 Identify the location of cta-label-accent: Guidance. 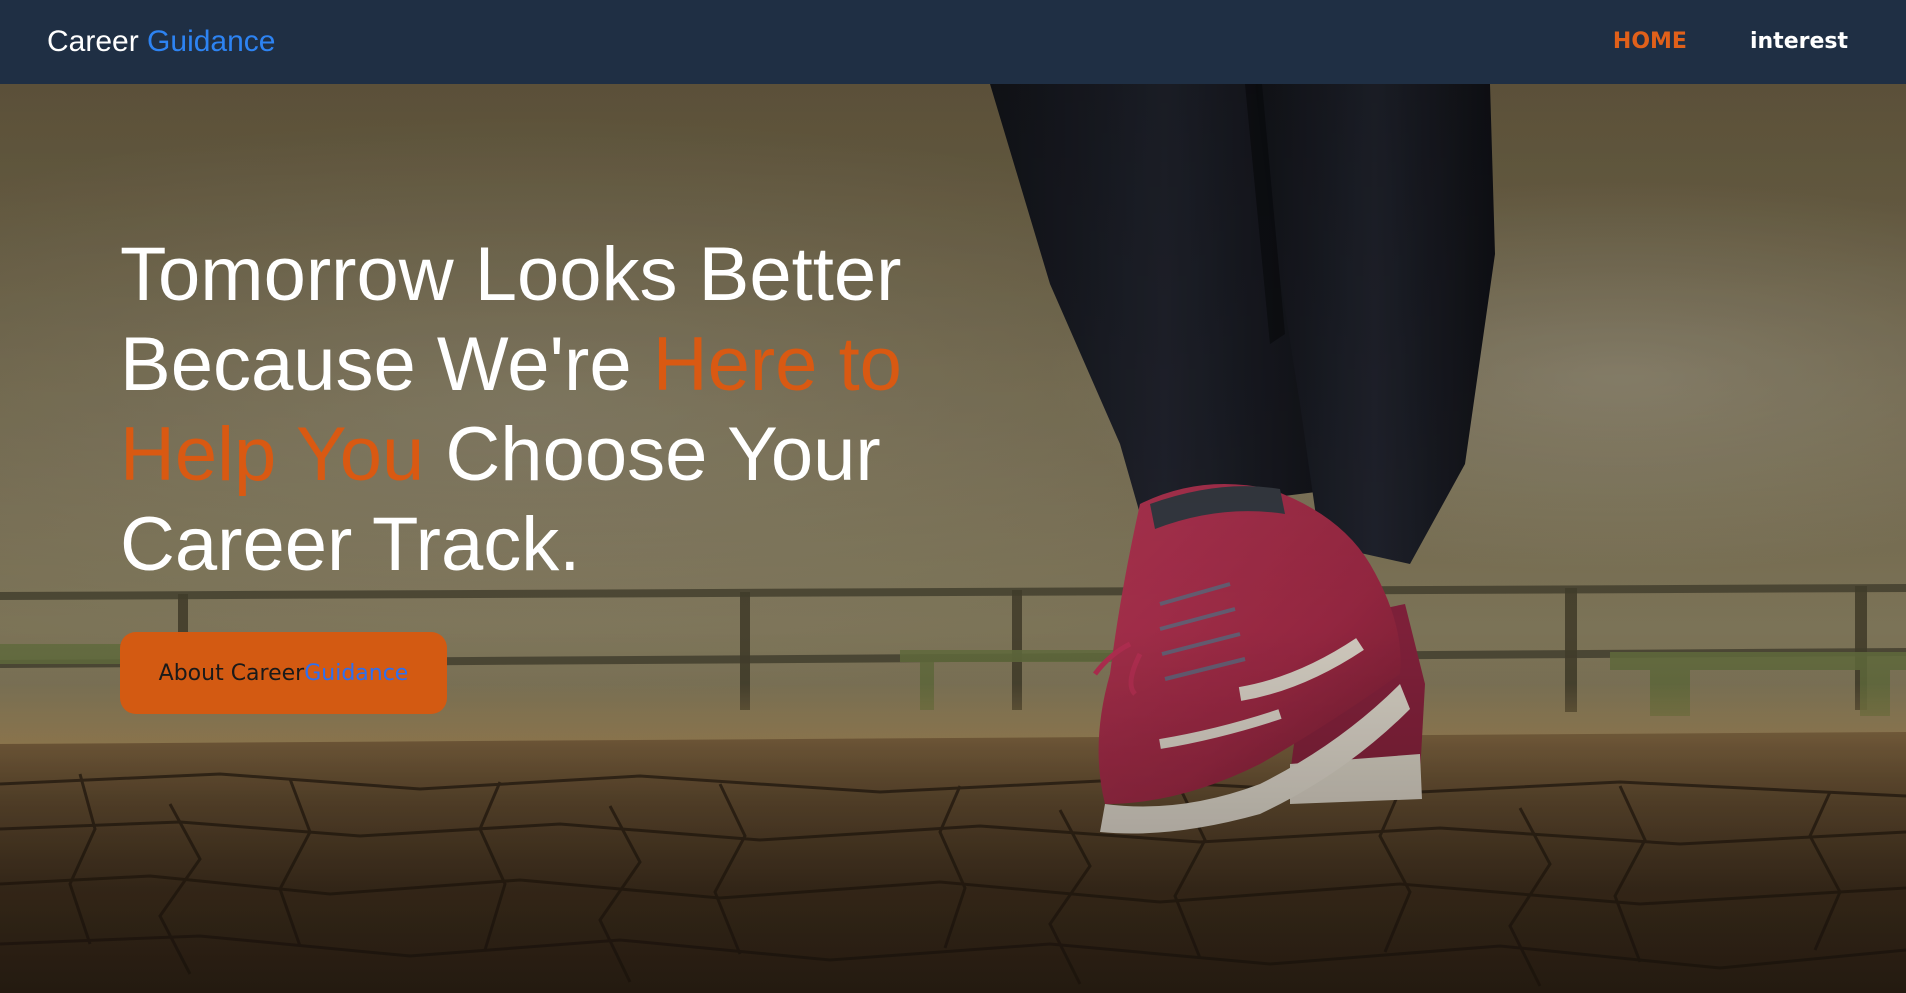
(356, 673).